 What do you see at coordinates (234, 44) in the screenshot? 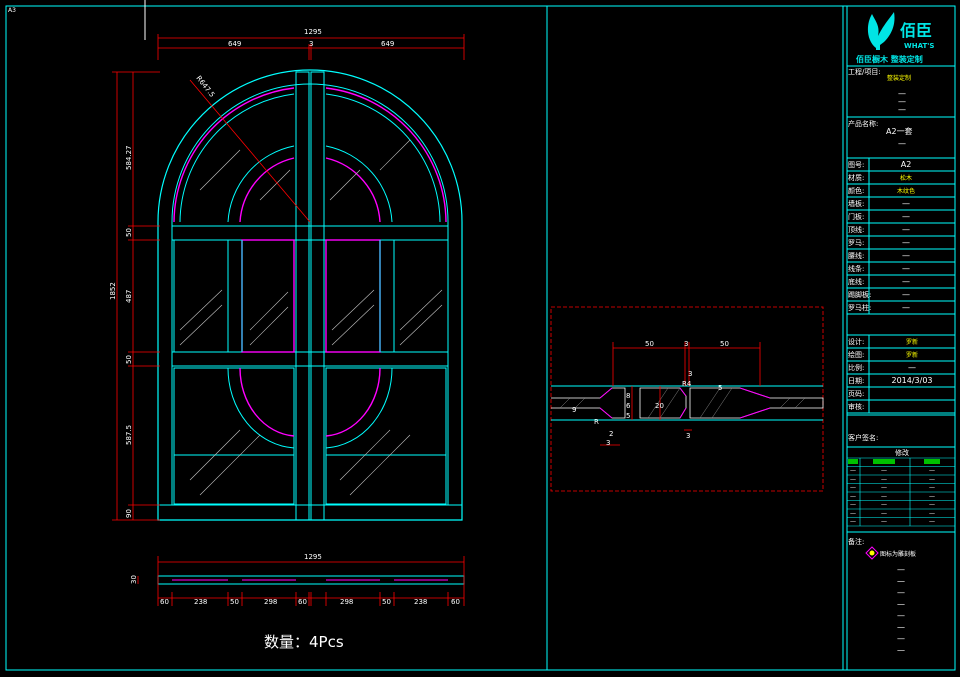
I see `dim-top-left: 649` at bounding box center [234, 44].